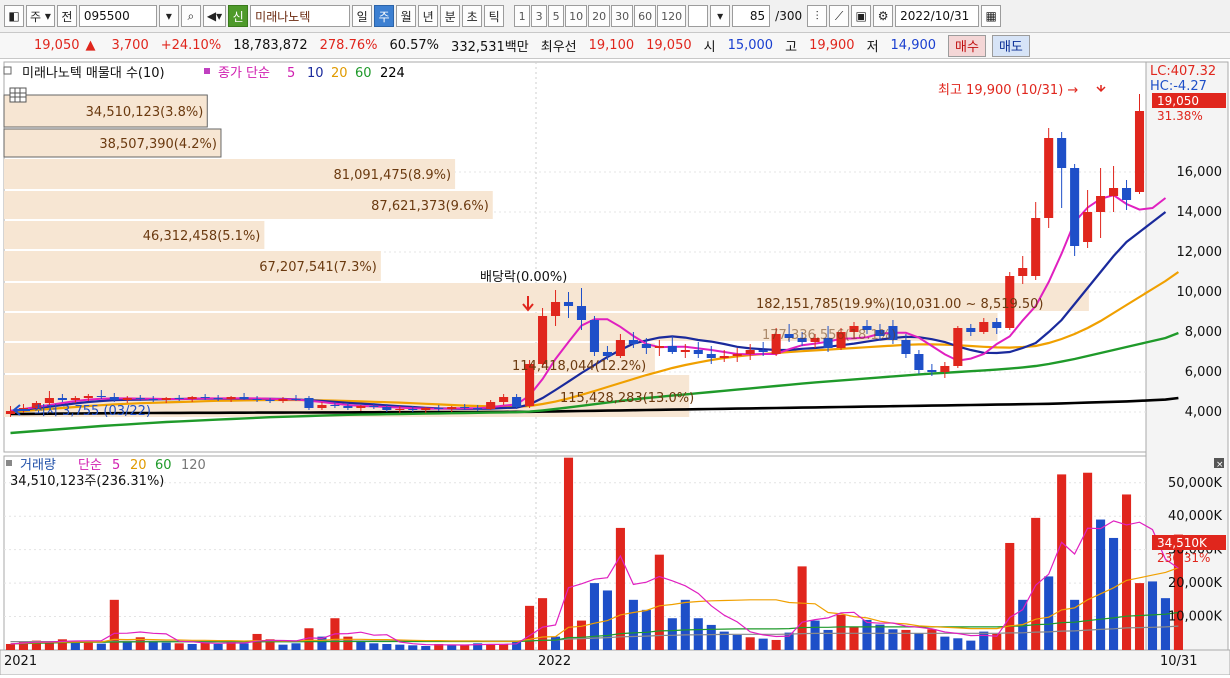 This screenshot has width=1230, height=678. Describe the element at coordinates (384, 16) in the screenshot. I see `period-tab: 주` at that location.